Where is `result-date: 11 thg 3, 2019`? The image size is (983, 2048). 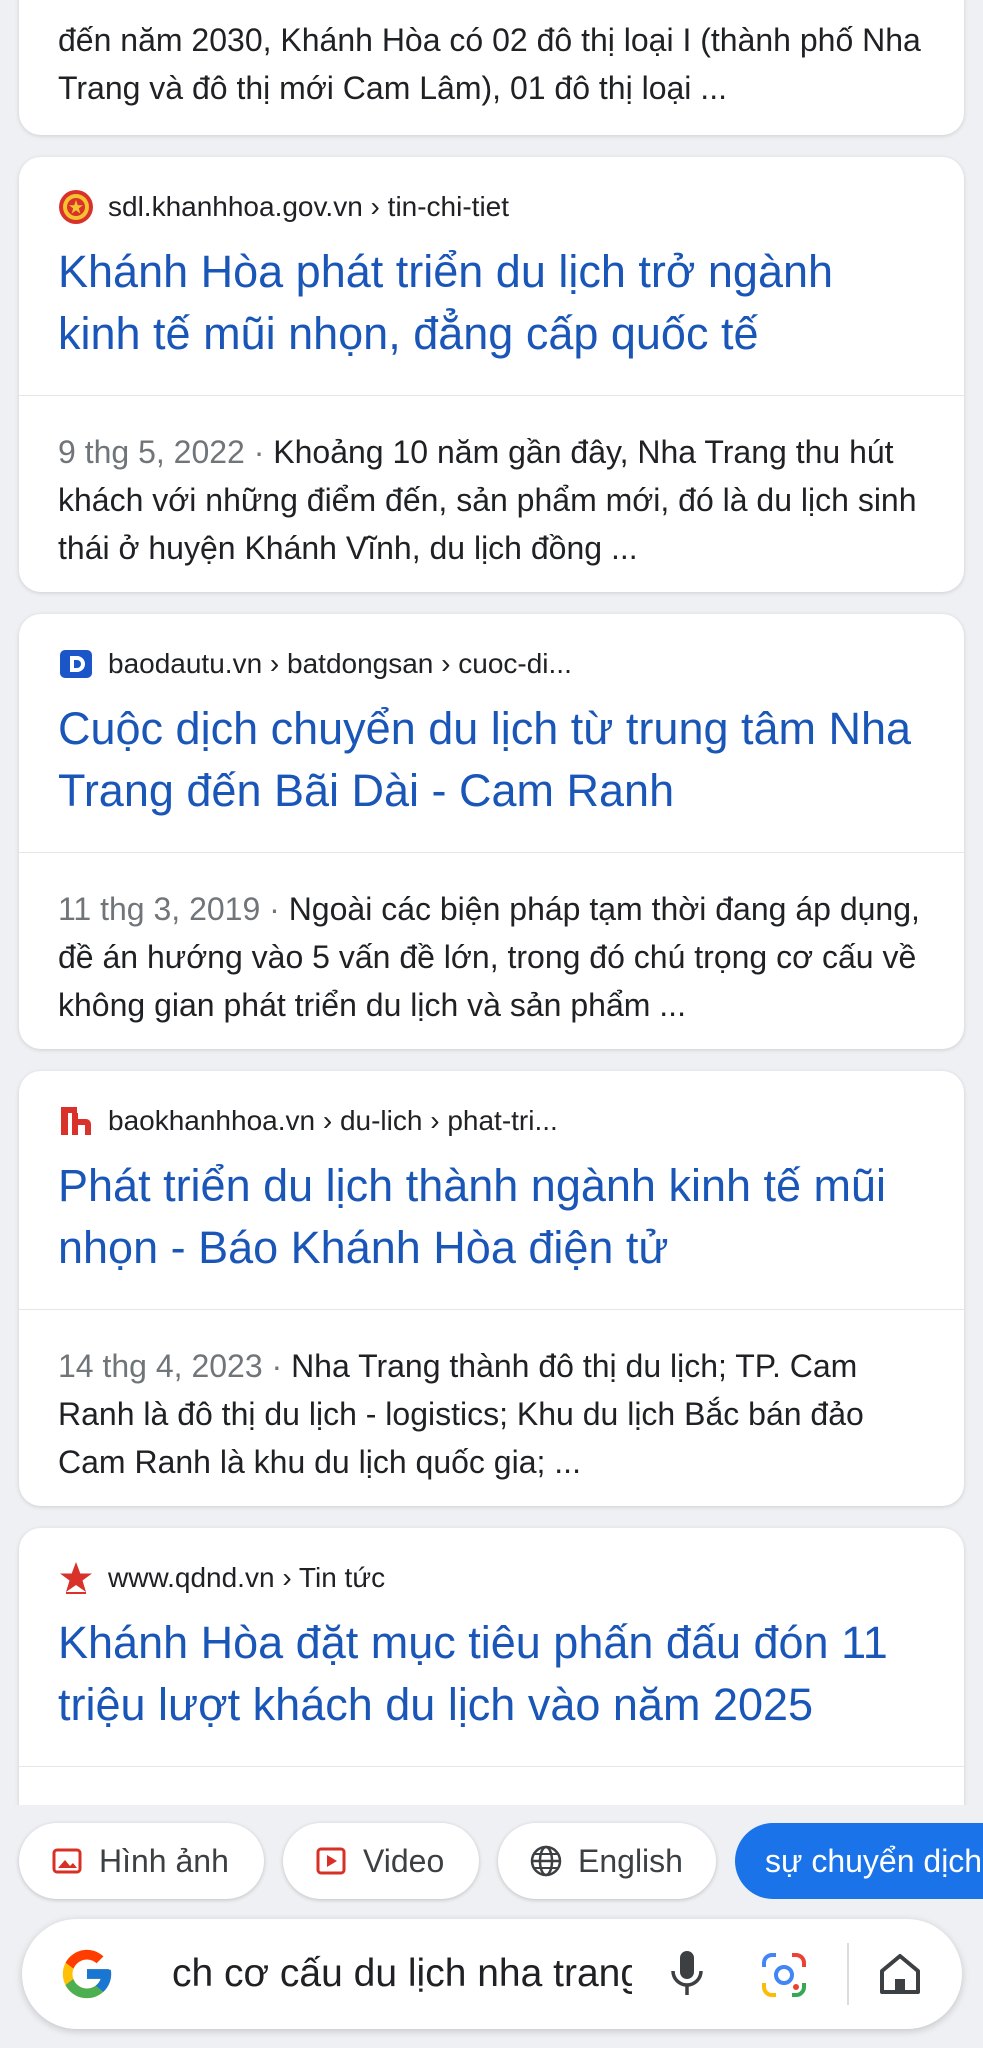 result-date: 11 thg 3, 2019 is located at coordinates (159, 909).